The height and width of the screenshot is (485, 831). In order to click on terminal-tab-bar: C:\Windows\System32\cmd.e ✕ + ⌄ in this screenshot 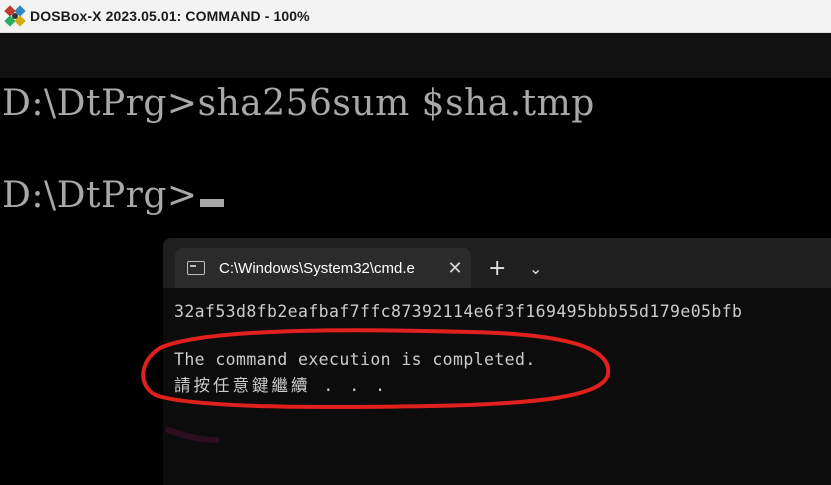, I will do `click(497, 263)`.